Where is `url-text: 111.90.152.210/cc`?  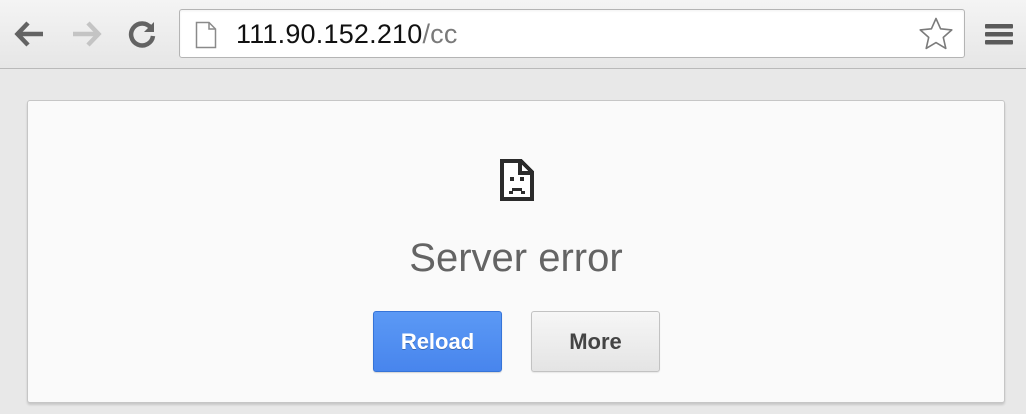
url-text: 111.90.152.210/cc is located at coordinates (347, 34).